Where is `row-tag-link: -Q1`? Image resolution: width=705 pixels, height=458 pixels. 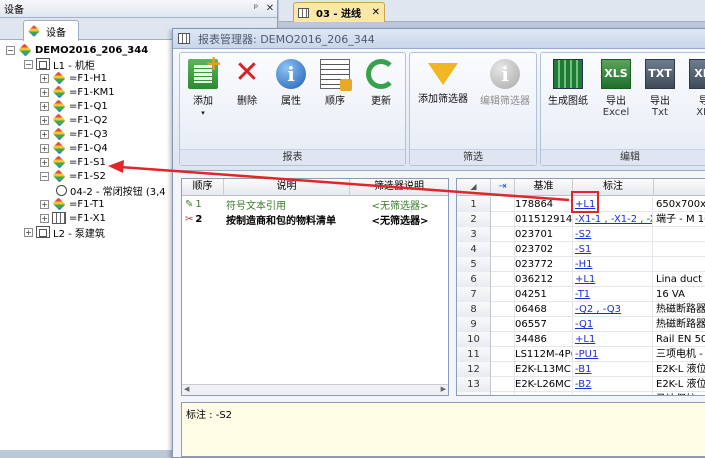 row-tag-link: -Q1 is located at coordinates (584, 324).